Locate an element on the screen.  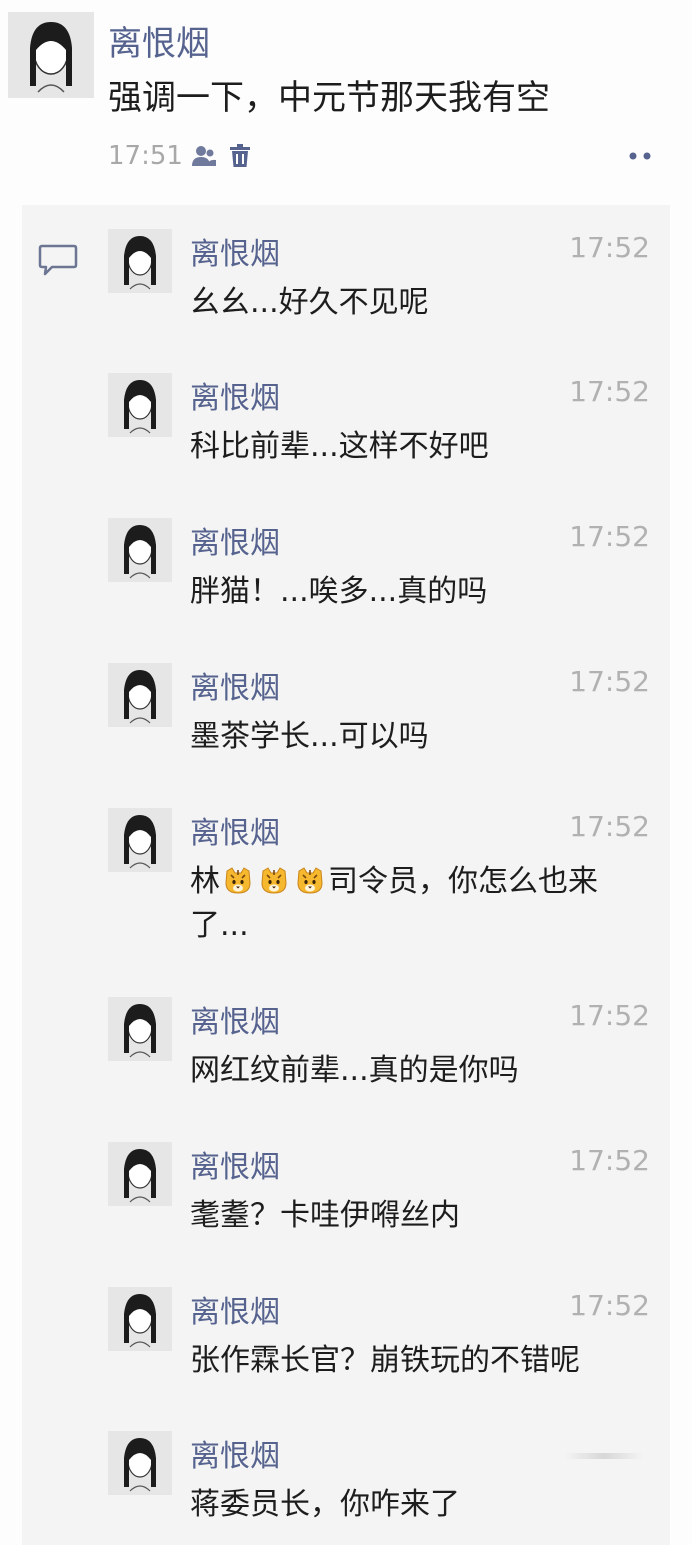
post-author-avatar is located at coordinates (51, 55).